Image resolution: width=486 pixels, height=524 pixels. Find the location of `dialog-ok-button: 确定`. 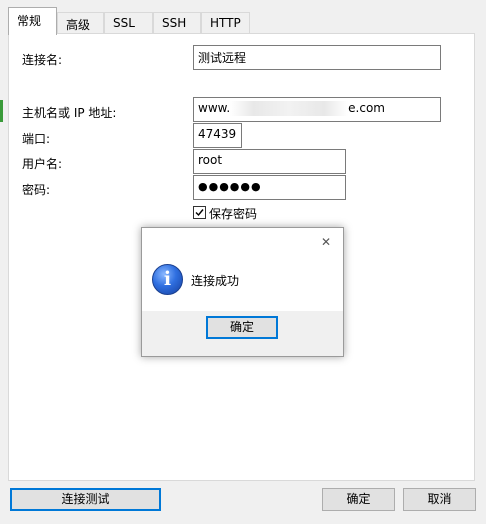

dialog-ok-button: 确定 is located at coordinates (242, 327).